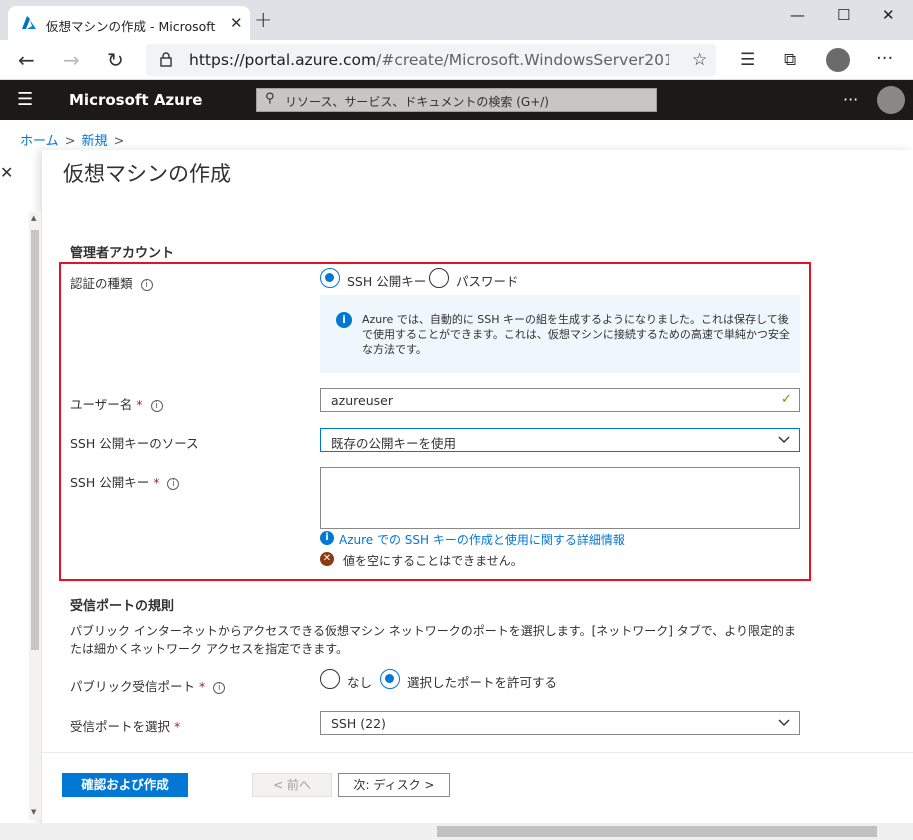 Image resolution: width=913 pixels, height=840 pixels. I want to click on breadcrumb-new: 新規, so click(95, 141).